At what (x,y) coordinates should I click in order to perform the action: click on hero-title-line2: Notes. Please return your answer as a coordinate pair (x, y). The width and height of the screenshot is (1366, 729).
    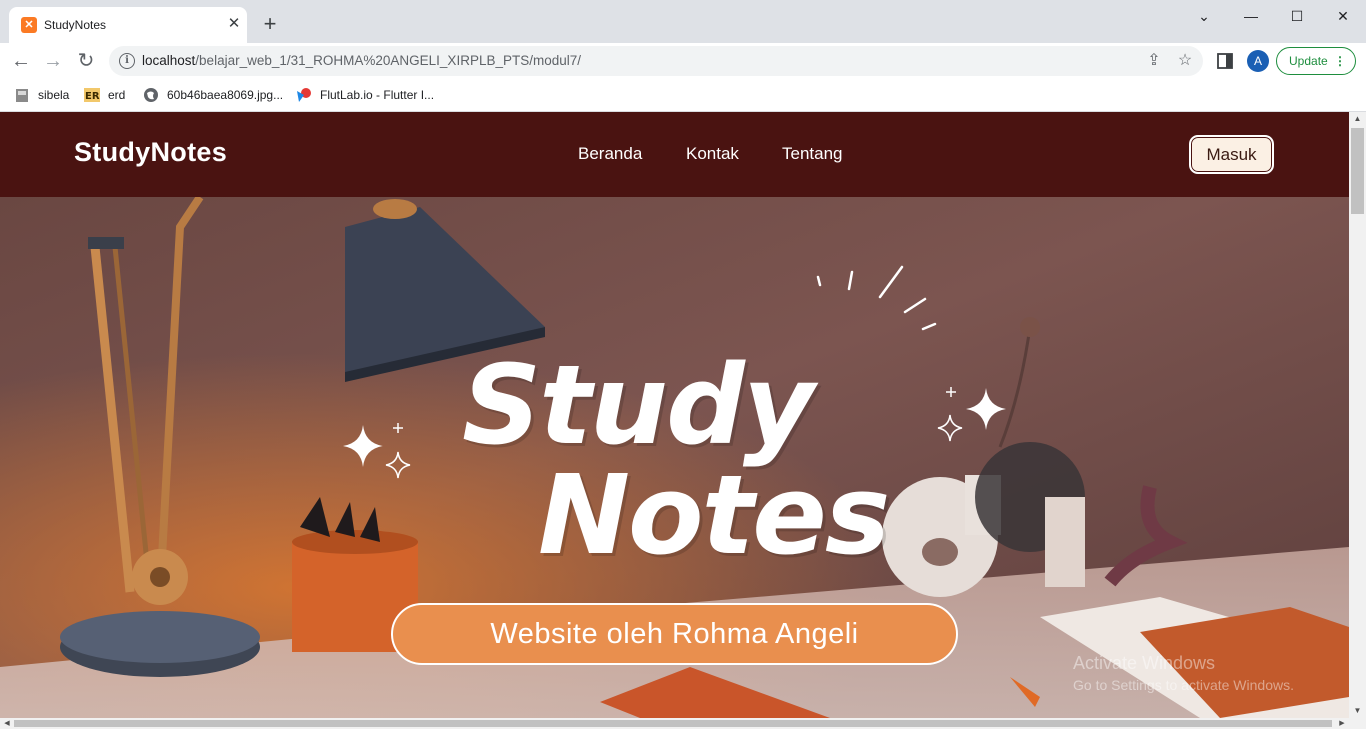
    Looking at the image, I should click on (714, 515).